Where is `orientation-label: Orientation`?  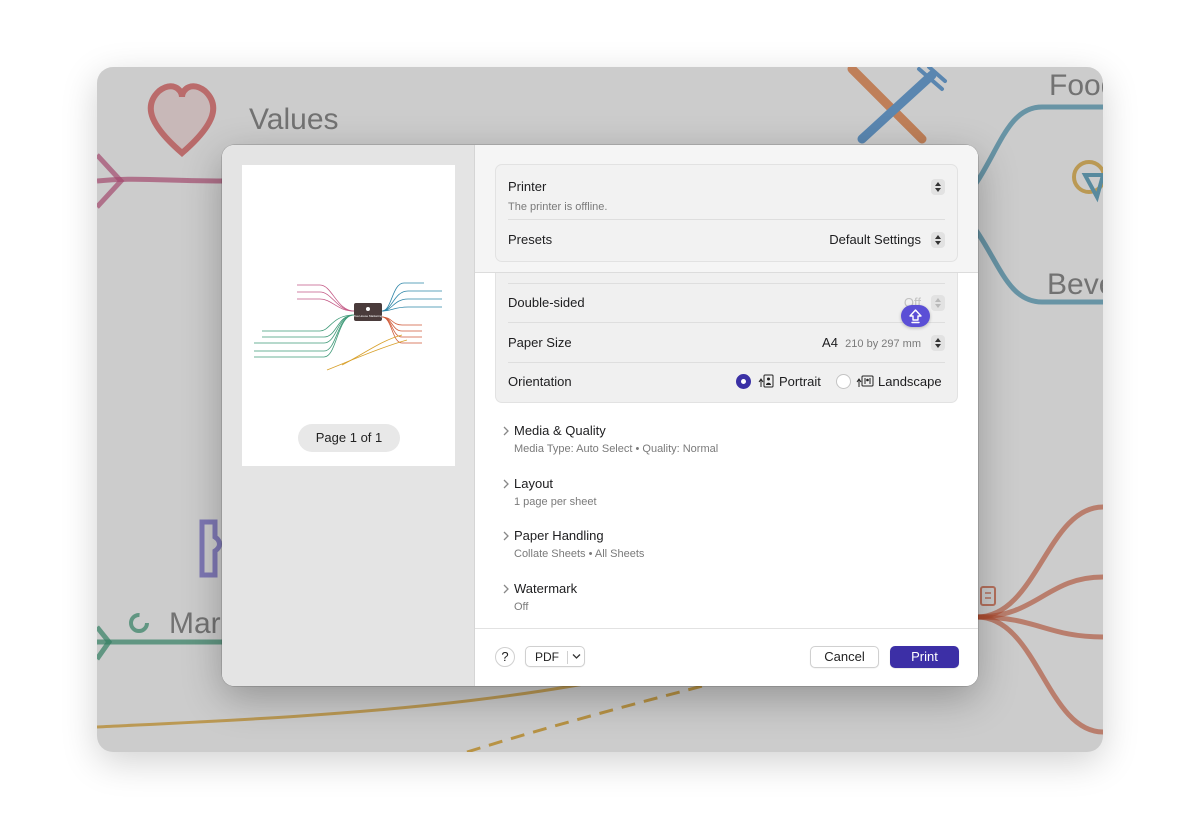 orientation-label: Orientation is located at coordinates (540, 381).